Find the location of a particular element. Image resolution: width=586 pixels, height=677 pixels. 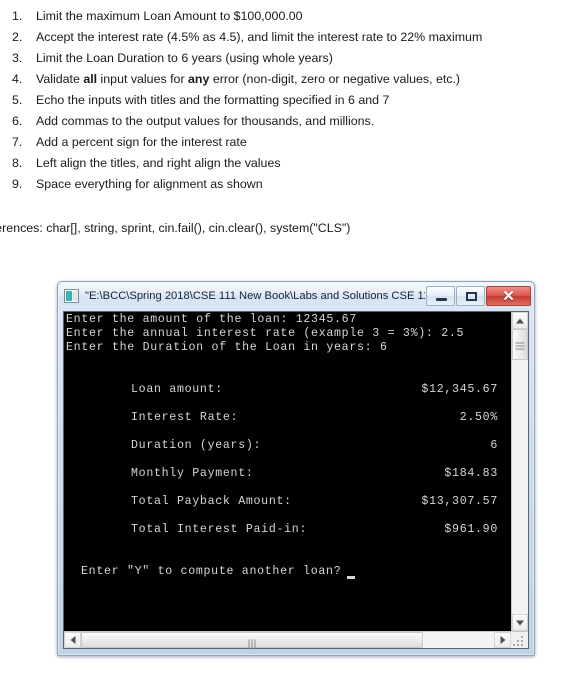

close-icon: ✕ is located at coordinates (508, 296).